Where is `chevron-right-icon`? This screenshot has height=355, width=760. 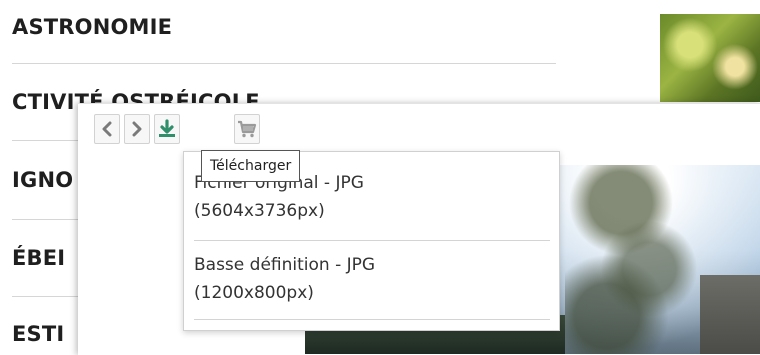
chevron-right-icon is located at coordinates (137, 129).